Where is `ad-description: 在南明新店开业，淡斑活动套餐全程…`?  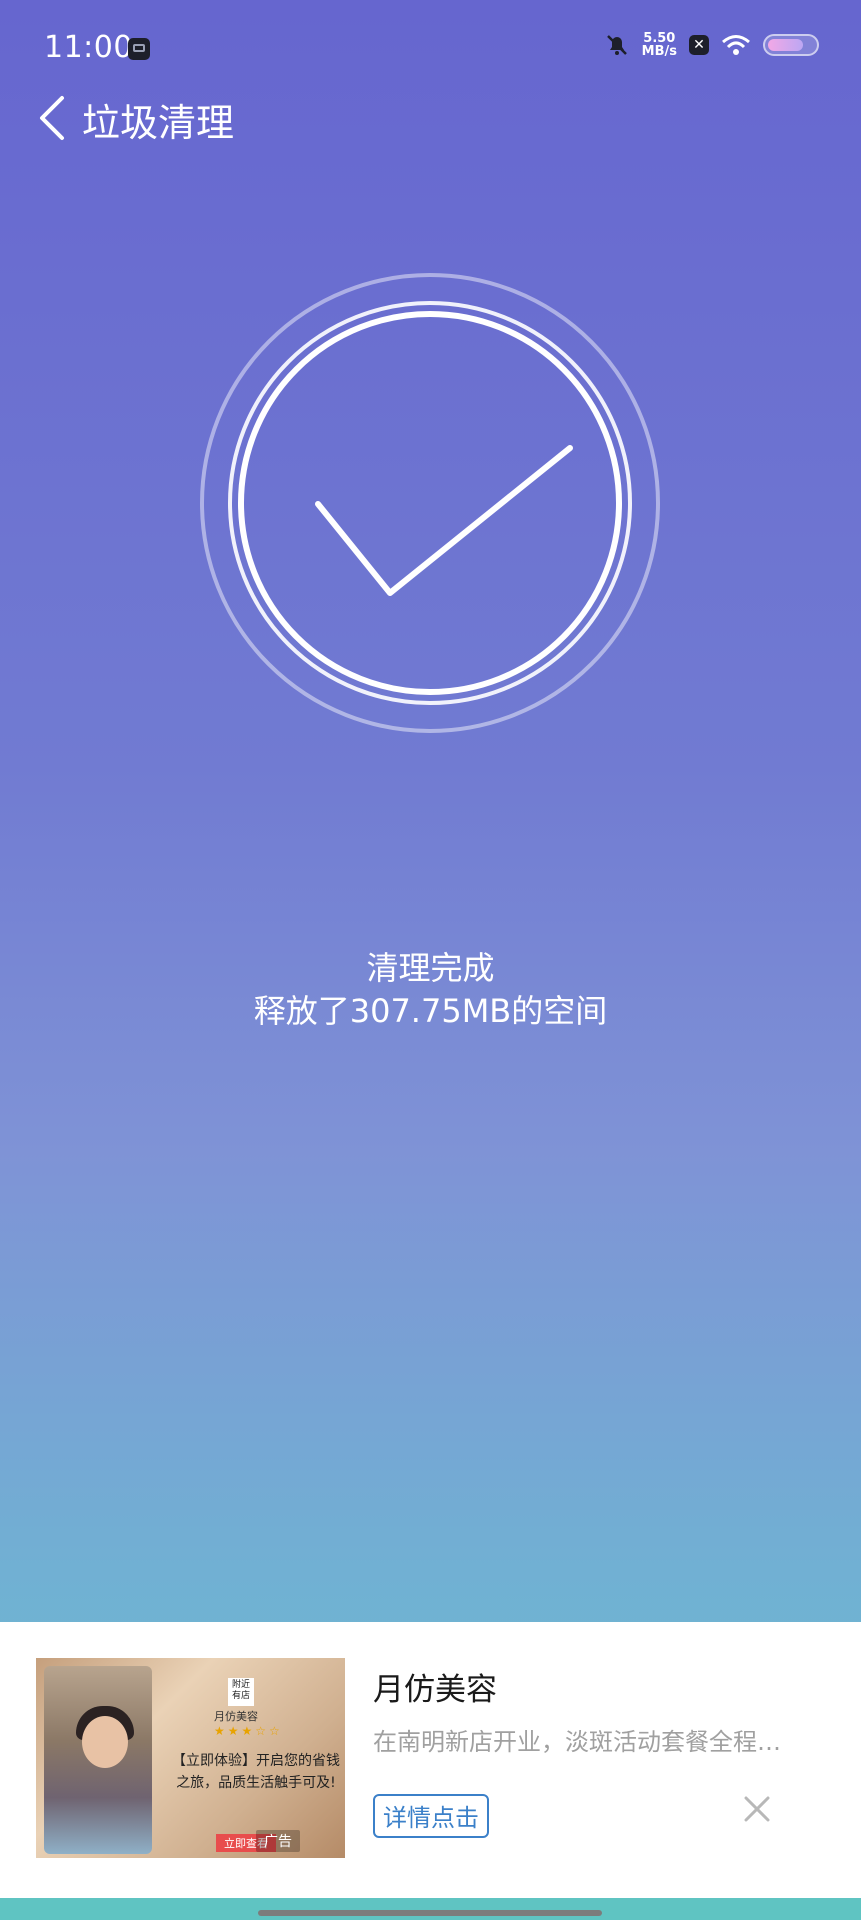
ad-description: 在南明新店开业，淡斑活动套餐全程… is located at coordinates (577, 1742).